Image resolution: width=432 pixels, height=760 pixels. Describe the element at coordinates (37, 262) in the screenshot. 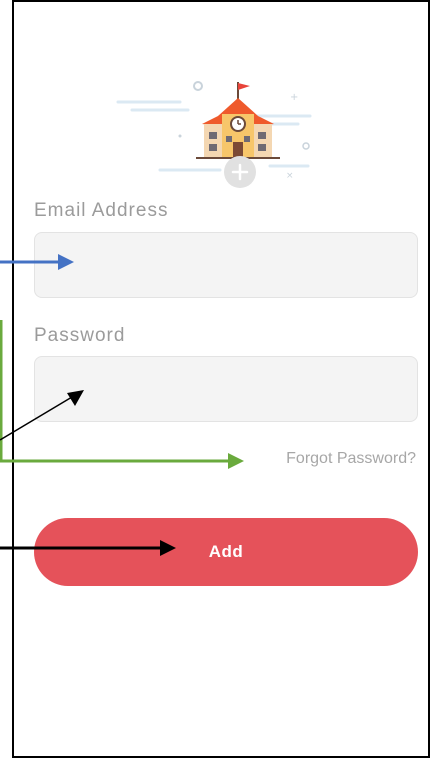

I see `blue-arrow` at that location.